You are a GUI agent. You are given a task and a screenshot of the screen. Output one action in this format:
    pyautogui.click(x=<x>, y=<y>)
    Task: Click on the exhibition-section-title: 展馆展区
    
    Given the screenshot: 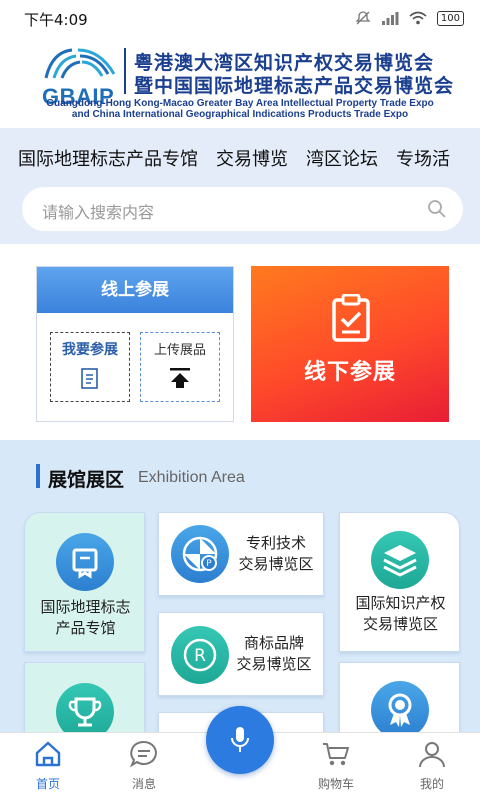 What is the action you would take?
    pyautogui.click(x=86, y=480)
    